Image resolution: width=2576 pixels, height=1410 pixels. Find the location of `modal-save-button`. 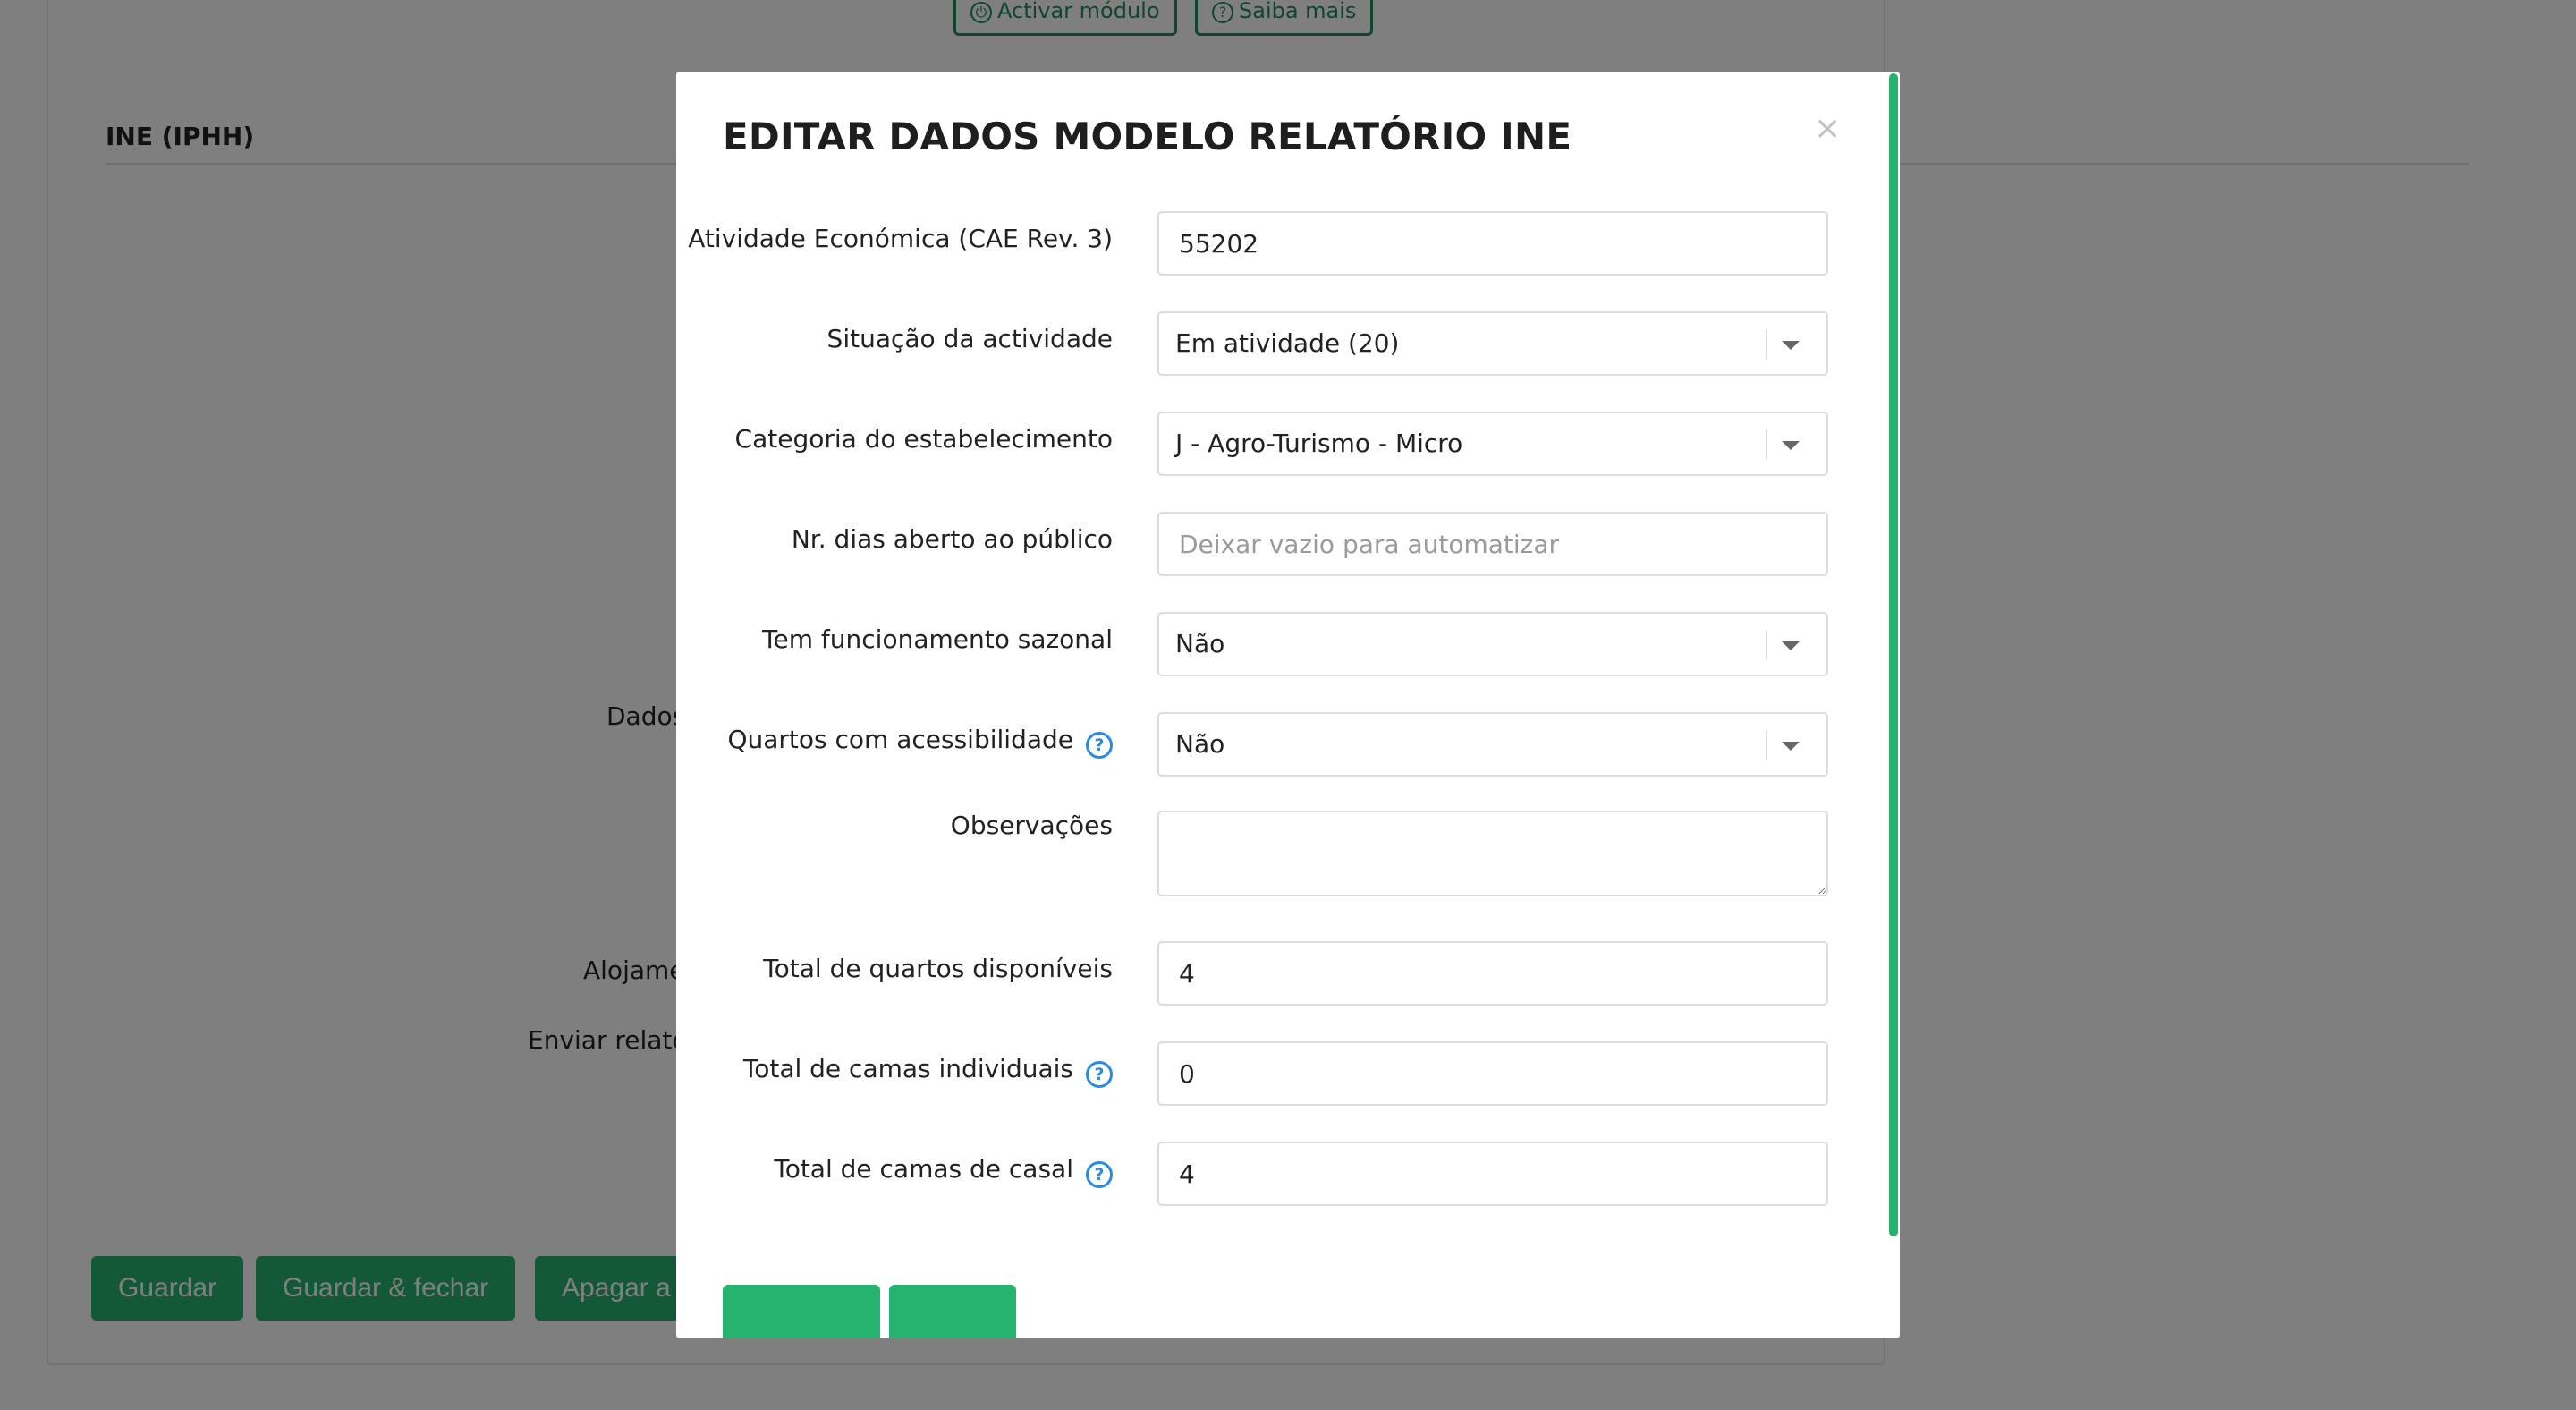

modal-save-button is located at coordinates (801, 1312).